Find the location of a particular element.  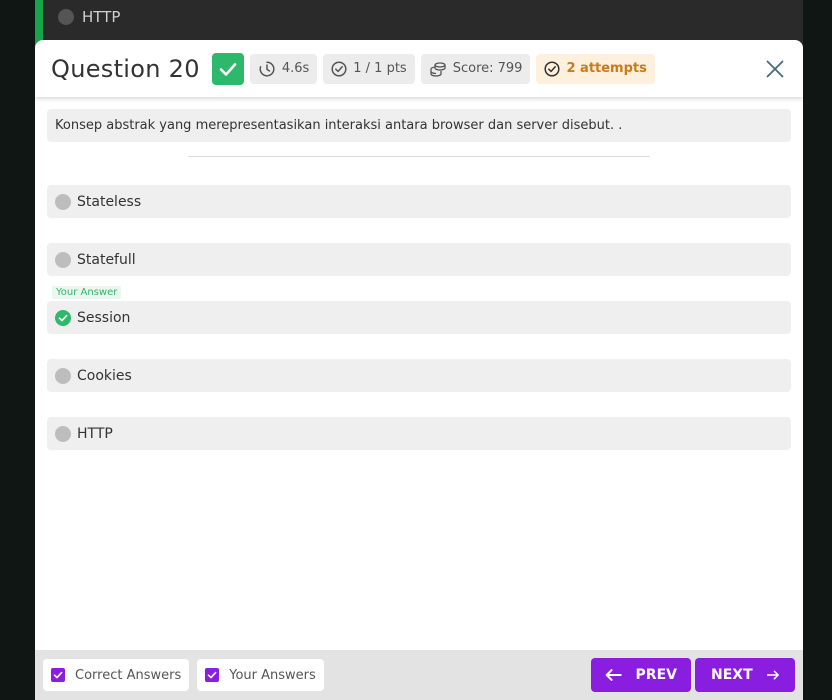

divider is located at coordinates (419, 156).